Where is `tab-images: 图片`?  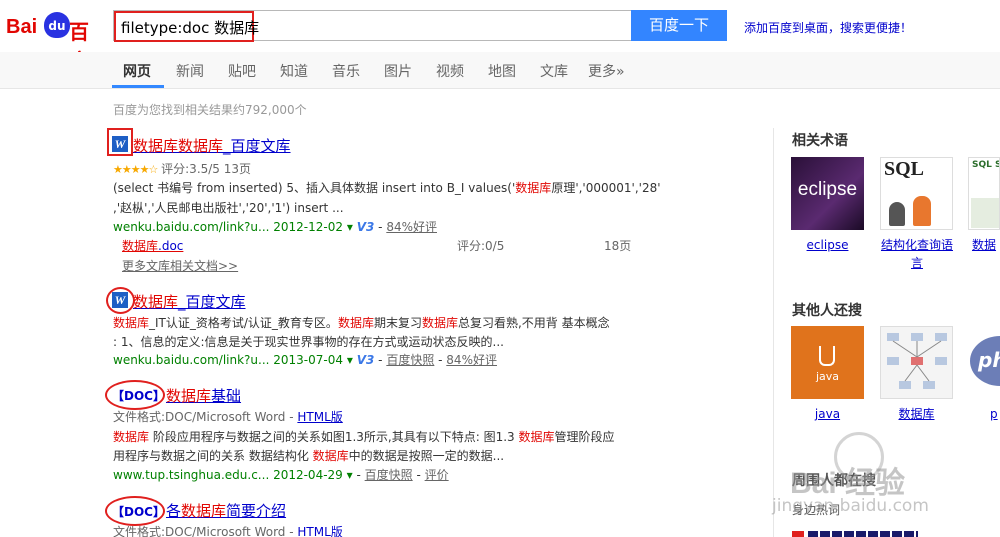
tab-images: 图片 is located at coordinates (398, 71).